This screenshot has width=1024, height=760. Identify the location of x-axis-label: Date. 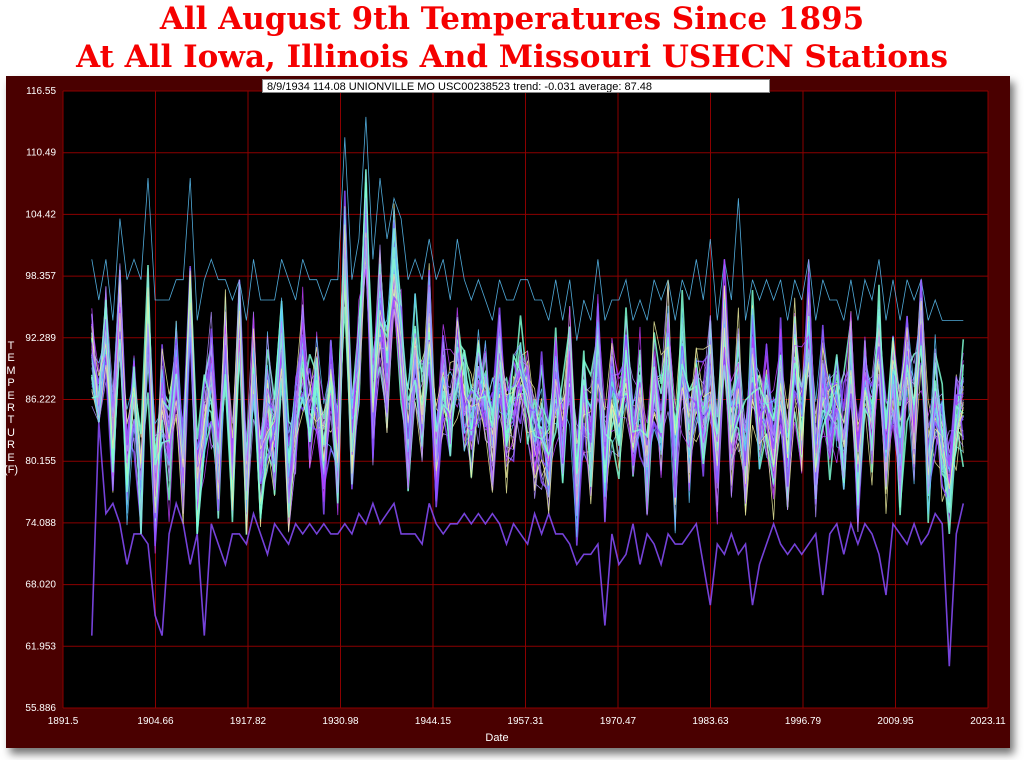
(496, 738).